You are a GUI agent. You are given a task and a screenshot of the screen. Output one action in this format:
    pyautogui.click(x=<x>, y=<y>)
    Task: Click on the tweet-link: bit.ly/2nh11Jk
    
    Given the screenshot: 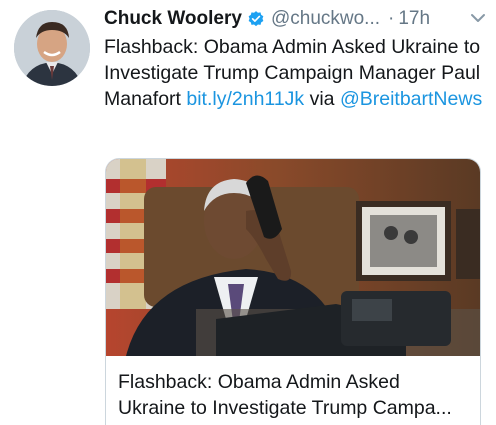 What is the action you would take?
    pyautogui.click(x=245, y=99)
    